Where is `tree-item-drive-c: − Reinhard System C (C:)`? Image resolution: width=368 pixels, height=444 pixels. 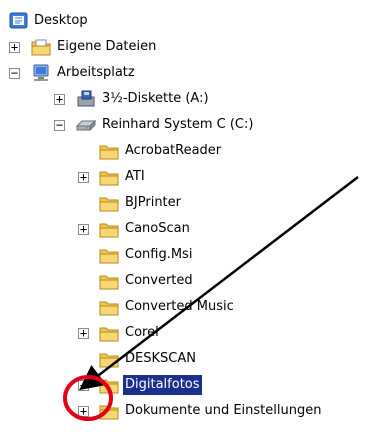 tree-item-drive-c: − Reinhard System C (C:) is located at coordinates (184, 125).